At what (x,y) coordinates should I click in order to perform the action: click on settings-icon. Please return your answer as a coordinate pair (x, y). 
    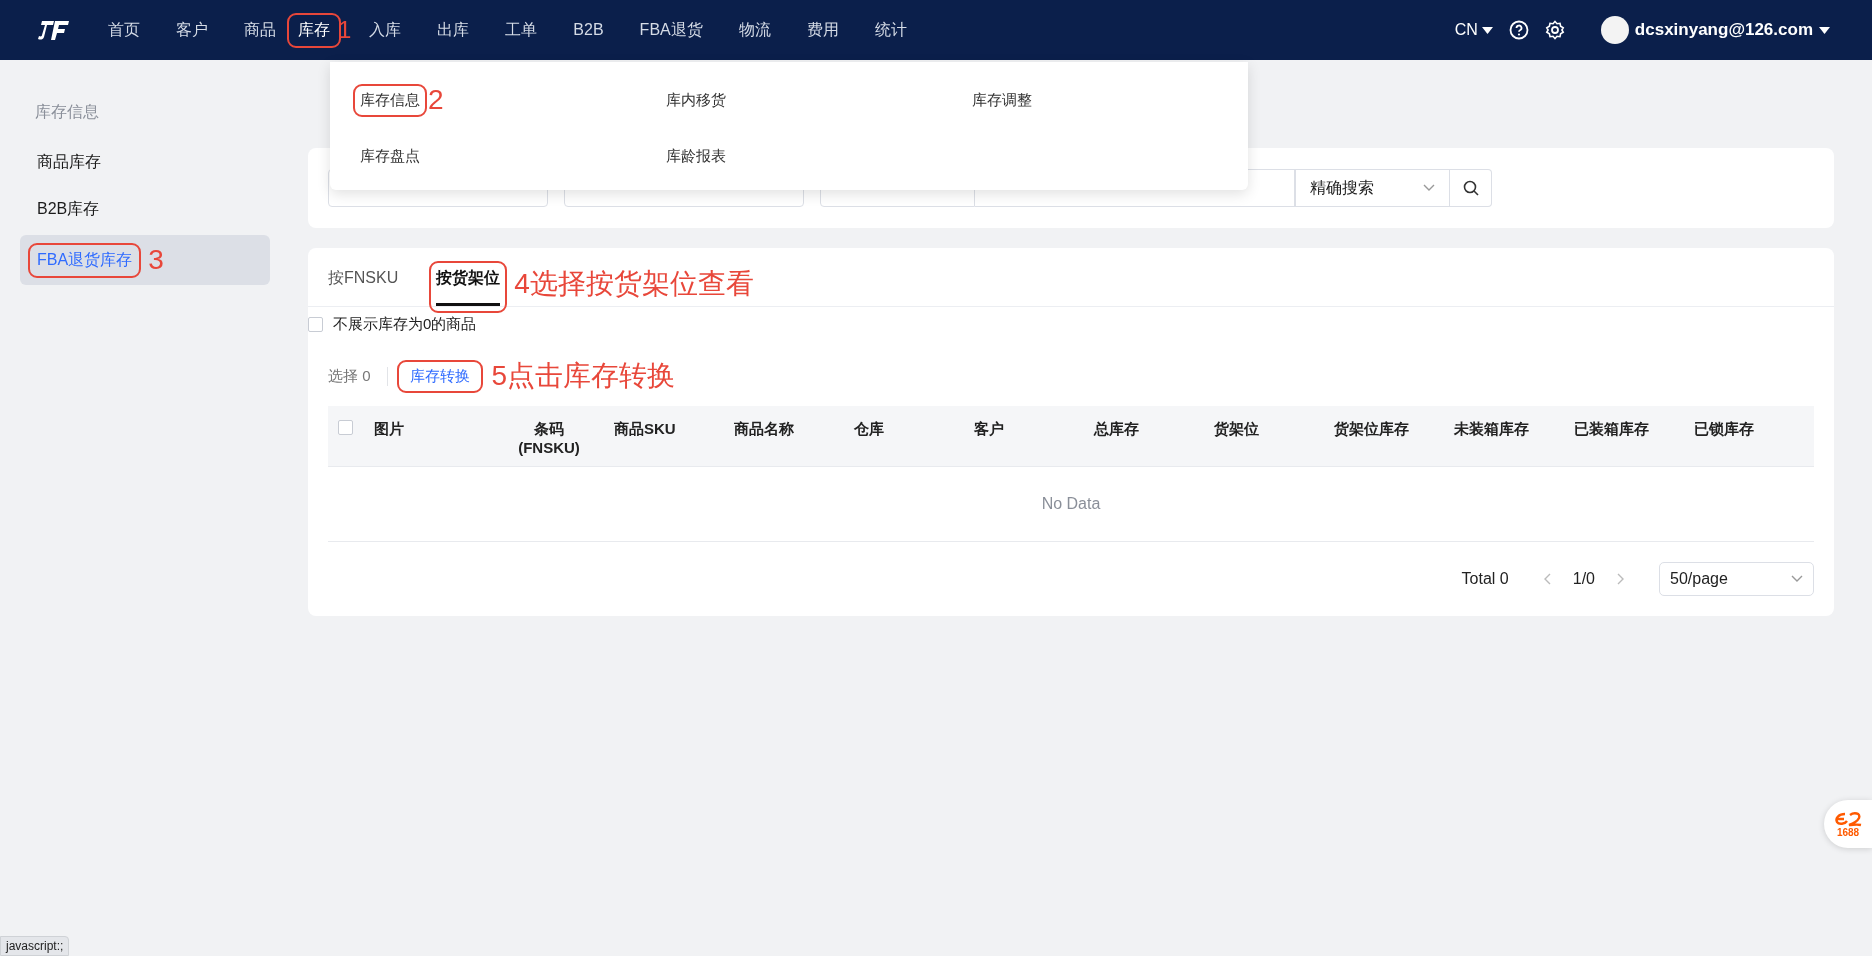
    Looking at the image, I should click on (1554, 30).